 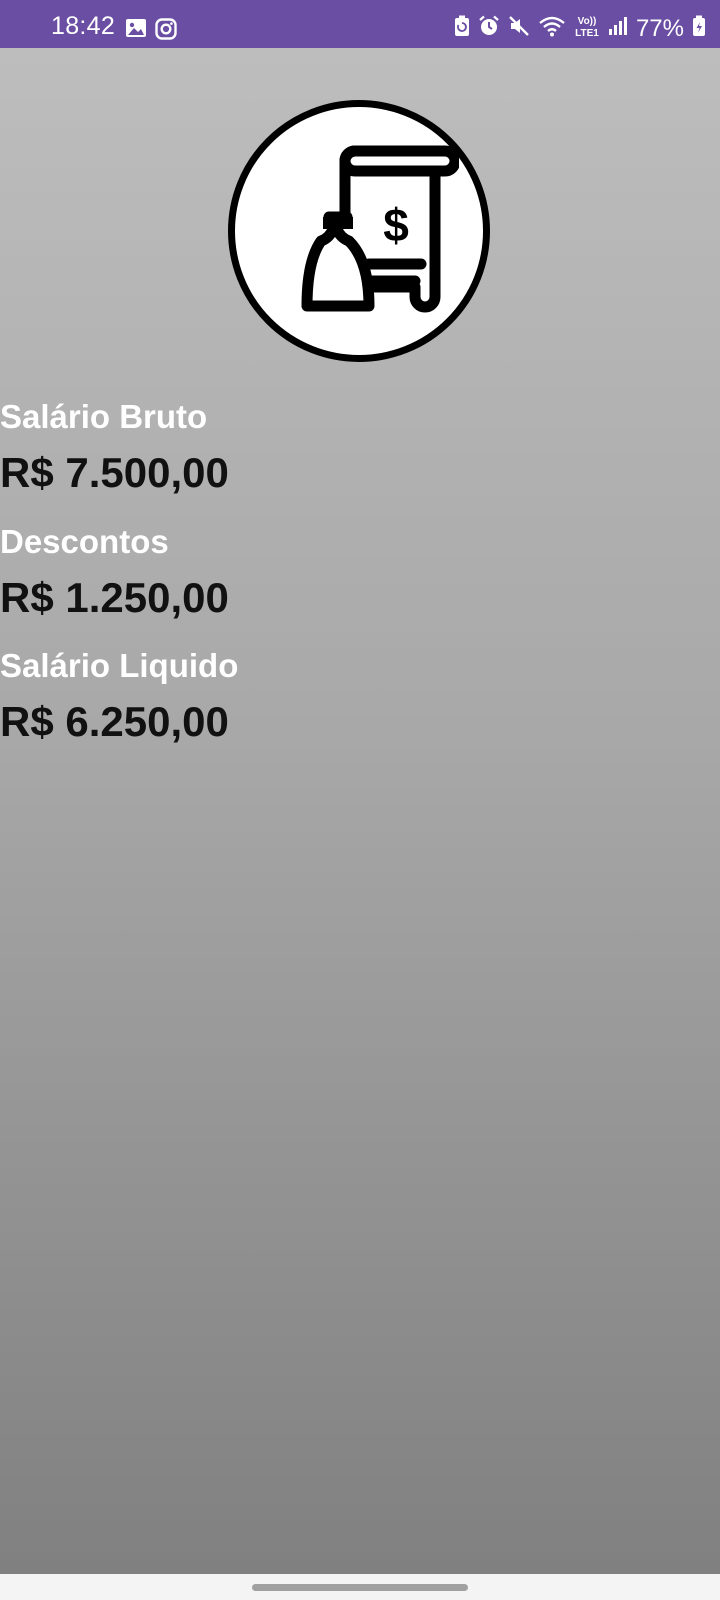 I want to click on gallery-icon, so click(x=136, y=31).